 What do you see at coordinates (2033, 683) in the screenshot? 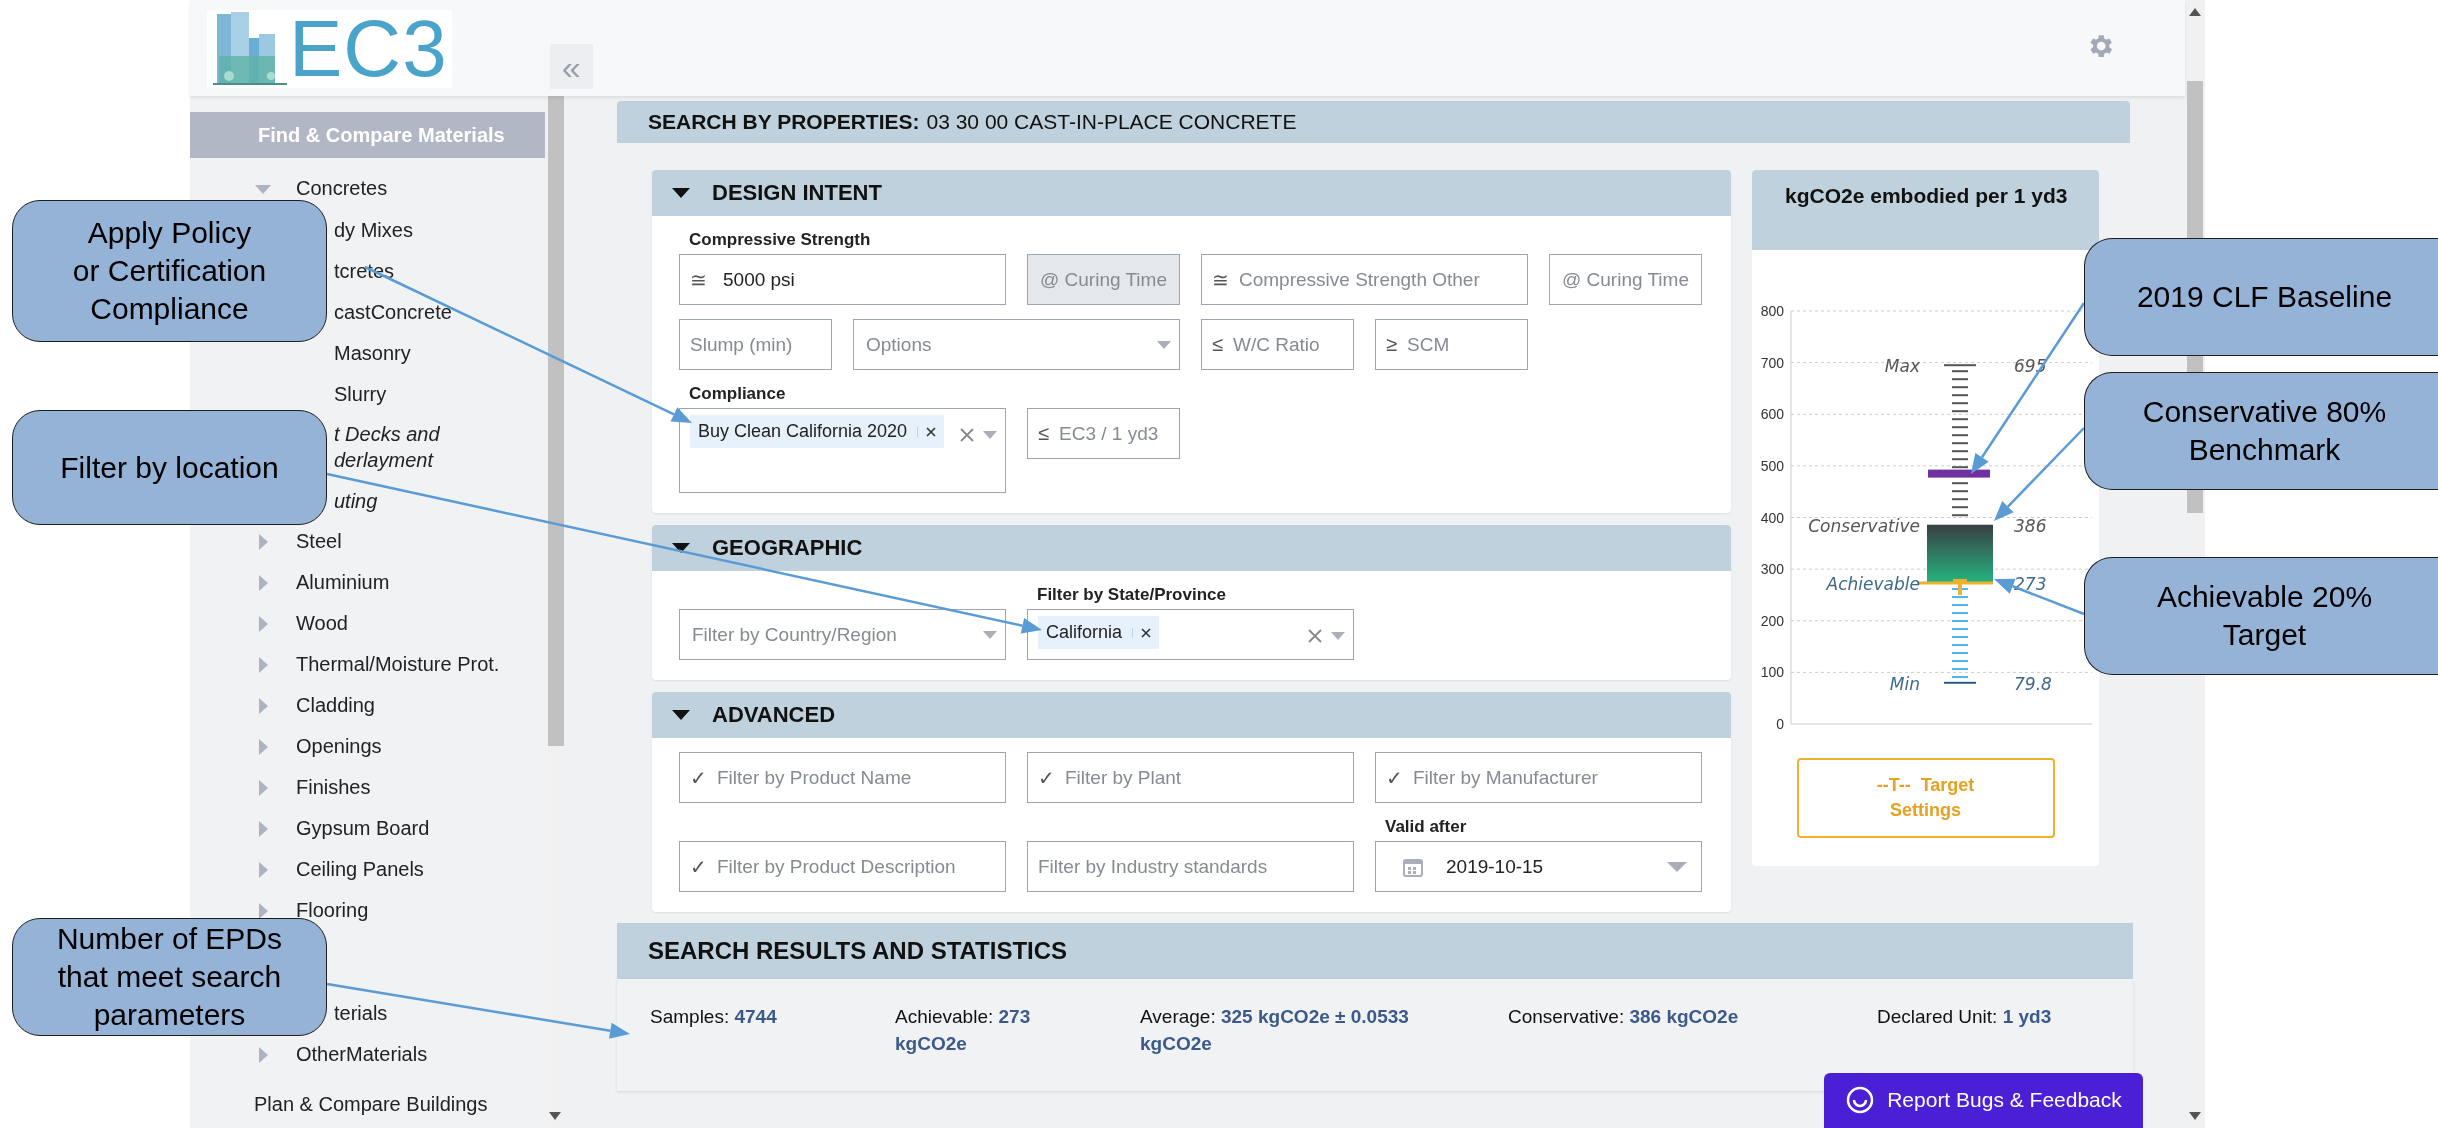
I see `marker-value: 79.8` at bounding box center [2033, 683].